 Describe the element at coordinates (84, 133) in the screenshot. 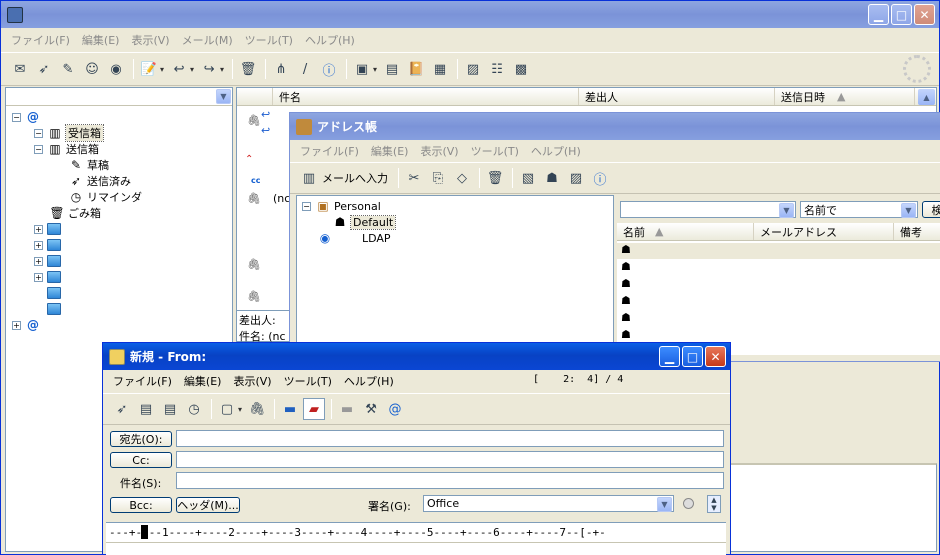

I see `tree-item-inbox: 受信箱` at that location.